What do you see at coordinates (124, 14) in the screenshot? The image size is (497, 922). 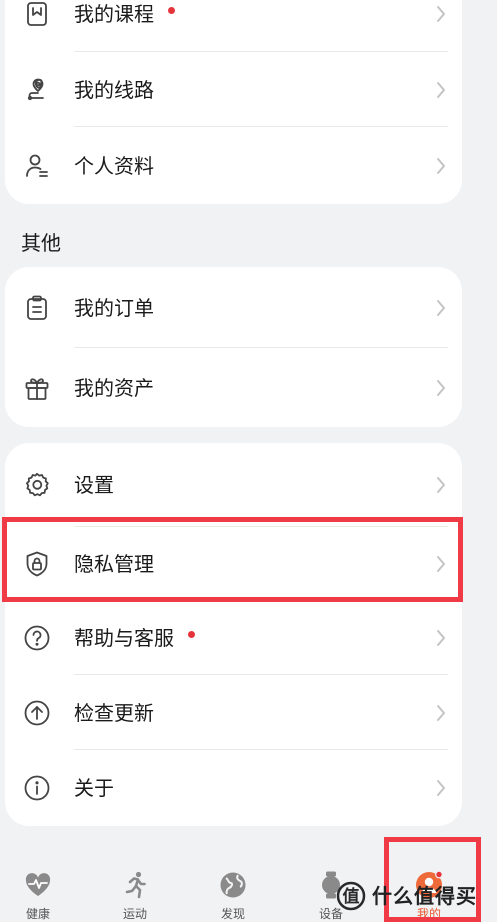 I see `menu-item-label: 我的课程` at bounding box center [124, 14].